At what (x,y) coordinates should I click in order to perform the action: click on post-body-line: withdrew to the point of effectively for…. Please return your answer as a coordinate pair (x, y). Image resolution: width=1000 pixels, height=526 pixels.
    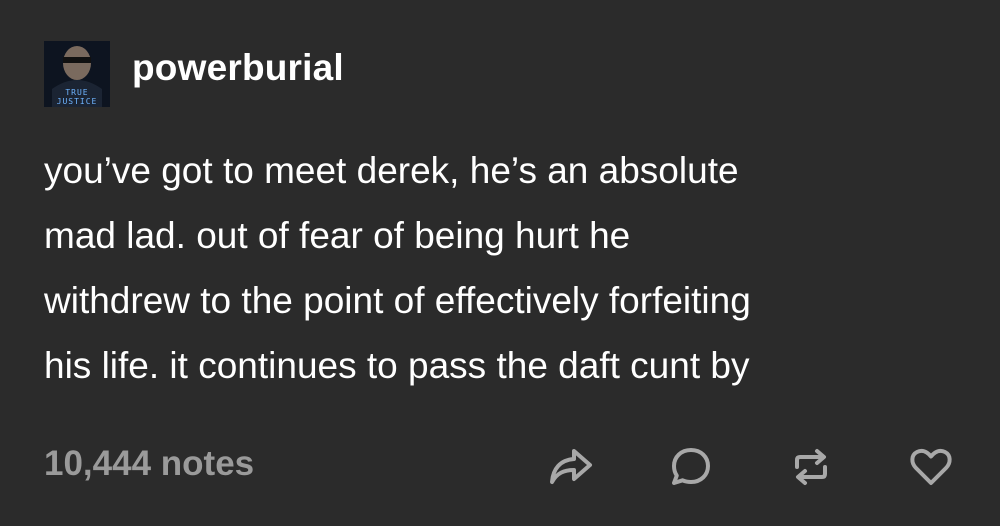
    Looking at the image, I should click on (397, 300).